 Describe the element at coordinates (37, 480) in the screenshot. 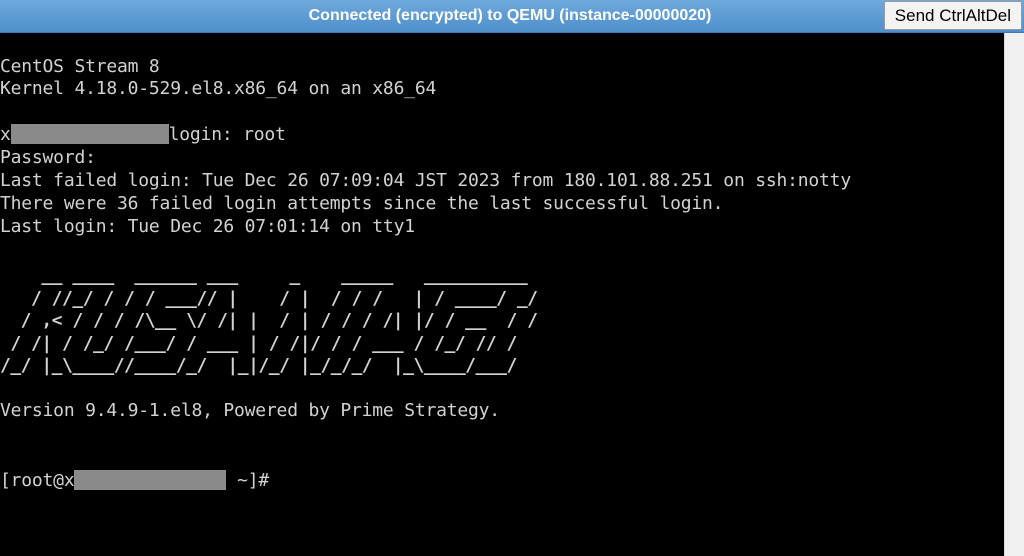

I see `prompt-prefix: [root@x` at that location.